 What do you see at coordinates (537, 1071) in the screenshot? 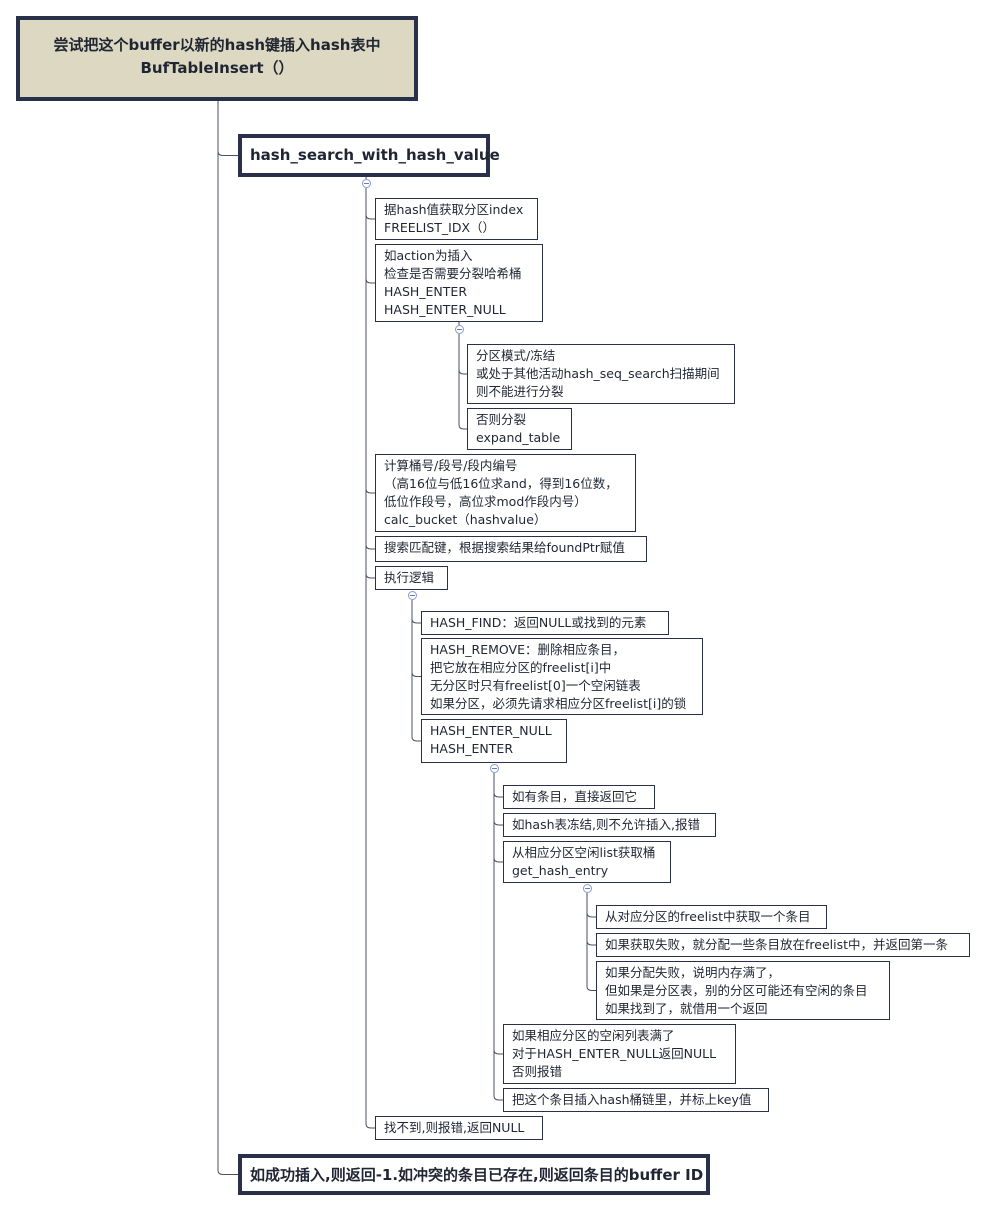
I see `node-text-line: 否则报错` at bounding box center [537, 1071].